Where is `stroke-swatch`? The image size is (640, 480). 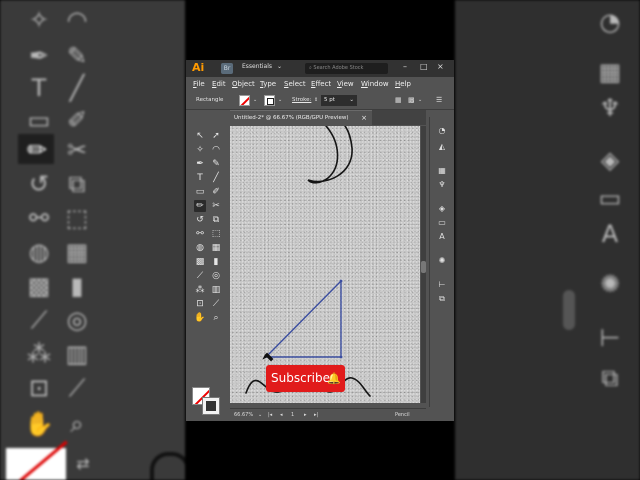
stroke-swatch is located at coordinates (269, 100).